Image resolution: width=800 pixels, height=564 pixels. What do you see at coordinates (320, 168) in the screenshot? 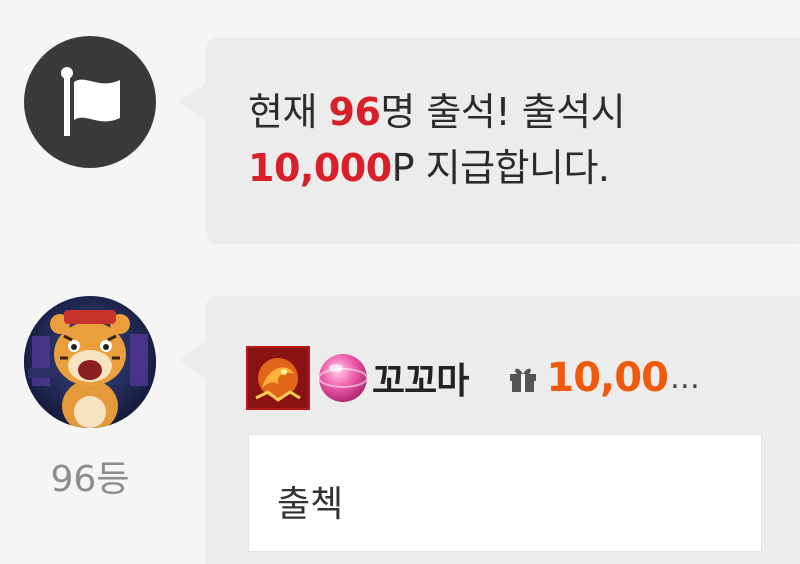
I see `reward-amount: 10,000` at bounding box center [320, 168].